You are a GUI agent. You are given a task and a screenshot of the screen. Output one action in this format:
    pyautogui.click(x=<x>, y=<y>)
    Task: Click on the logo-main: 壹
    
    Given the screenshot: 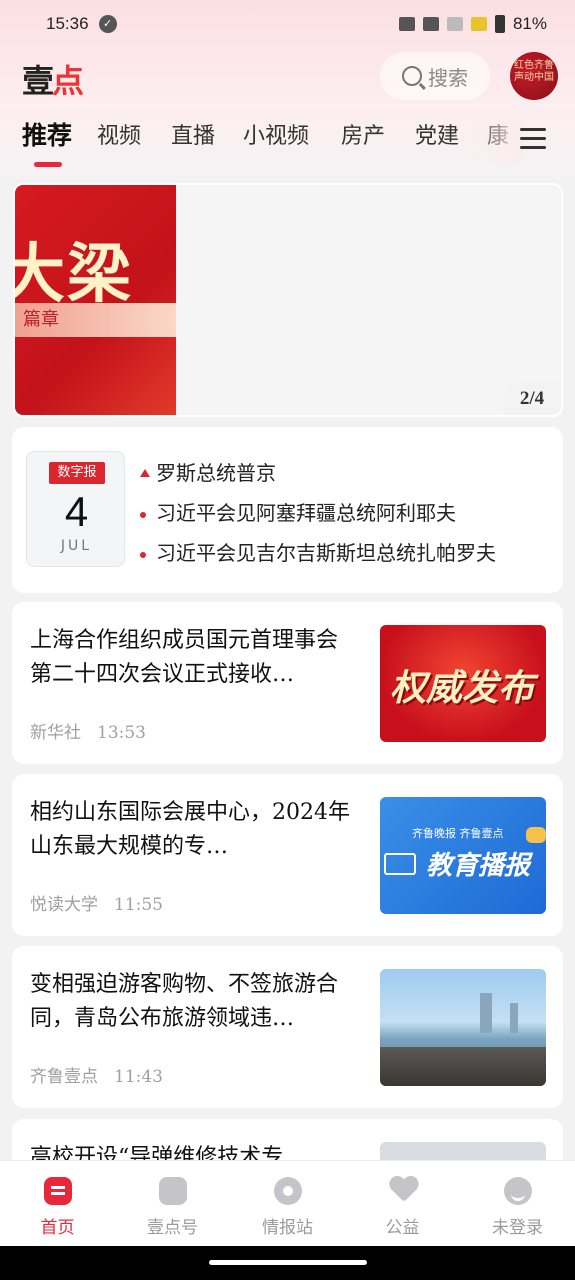 What is the action you would take?
    pyautogui.click(x=38, y=81)
    